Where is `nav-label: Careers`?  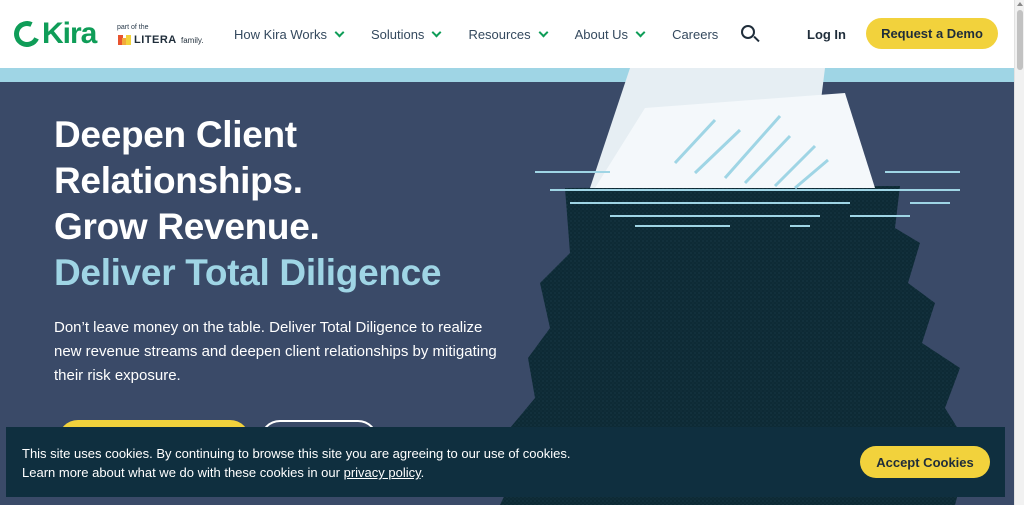
nav-label: Careers is located at coordinates (695, 34).